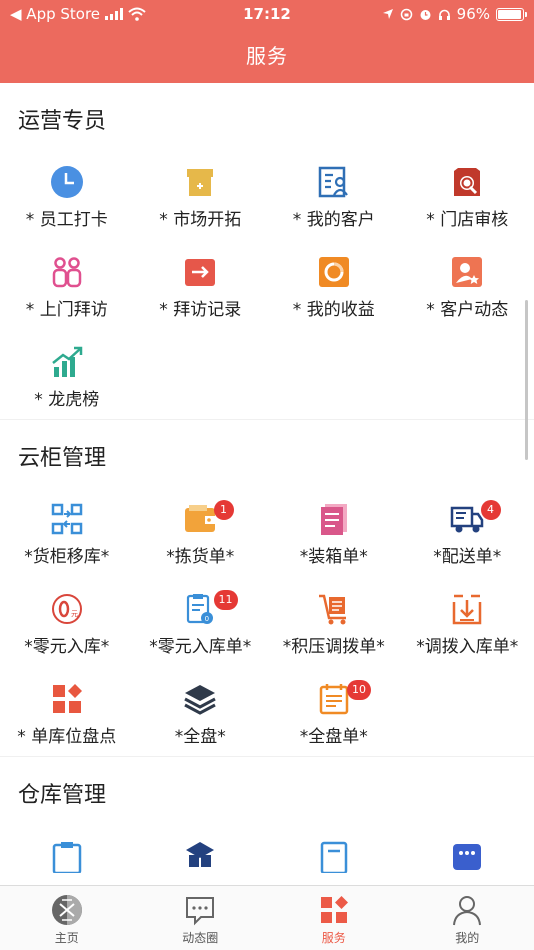 Image resolution: width=534 pixels, height=950 pixels. What do you see at coordinates (66, 310) in the screenshot?
I see `service-item-label: * 上门拜访` at bounding box center [66, 310].